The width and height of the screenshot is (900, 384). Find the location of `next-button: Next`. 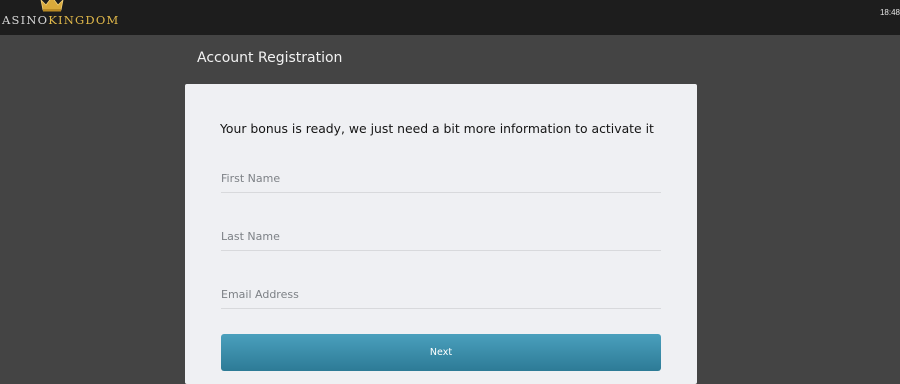

next-button: Next is located at coordinates (441, 352).